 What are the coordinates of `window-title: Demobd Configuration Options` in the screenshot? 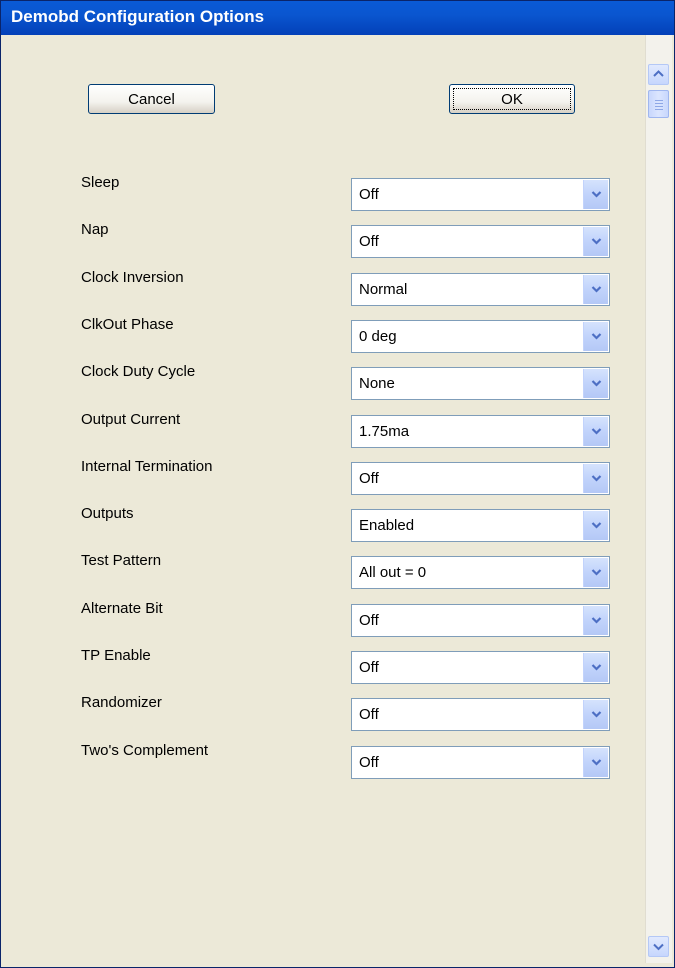 It's located at (138, 16).